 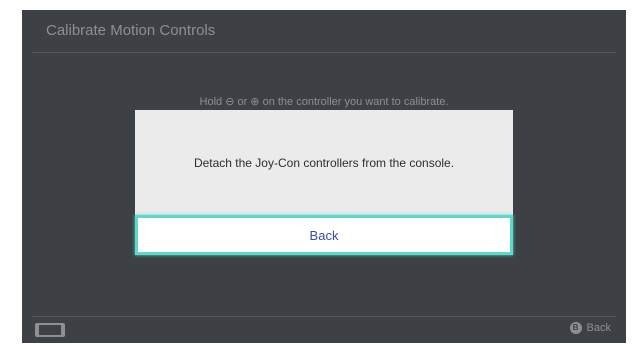 What do you see at coordinates (598, 328) in the screenshot?
I see `footer-back-label: Back` at bounding box center [598, 328].